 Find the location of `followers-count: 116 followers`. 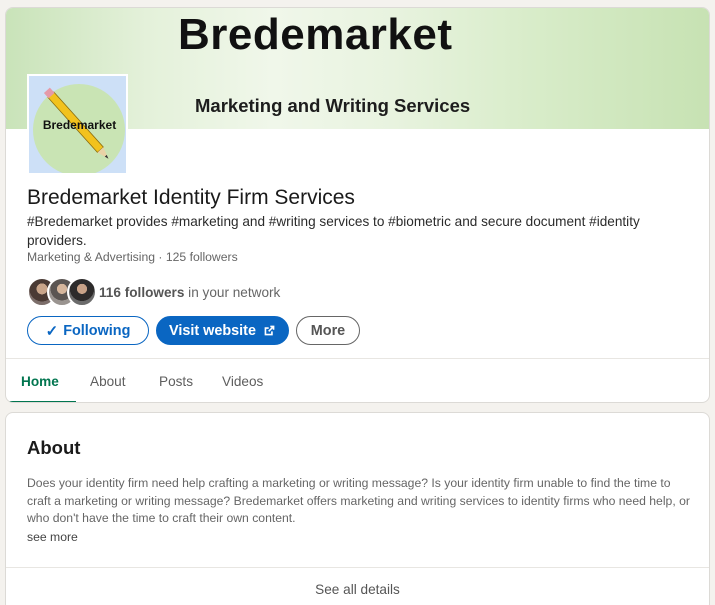

followers-count: 116 followers is located at coordinates (142, 292).